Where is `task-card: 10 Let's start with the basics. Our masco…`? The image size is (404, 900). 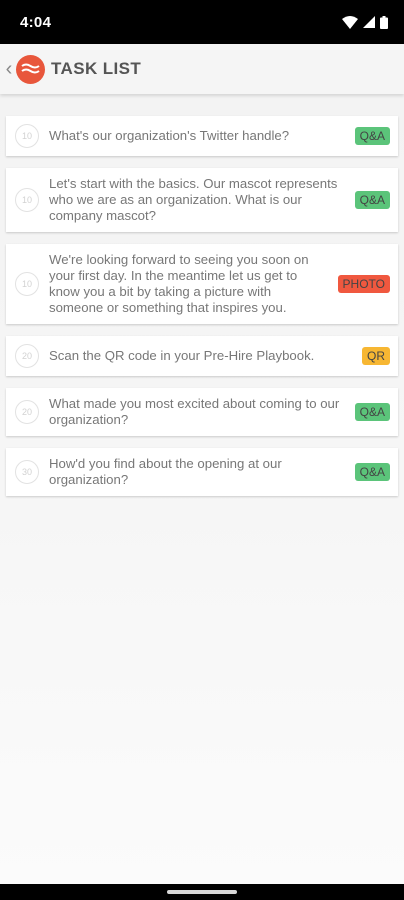 task-card: 10 Let's start with the basics. Our masco… is located at coordinates (202, 200).